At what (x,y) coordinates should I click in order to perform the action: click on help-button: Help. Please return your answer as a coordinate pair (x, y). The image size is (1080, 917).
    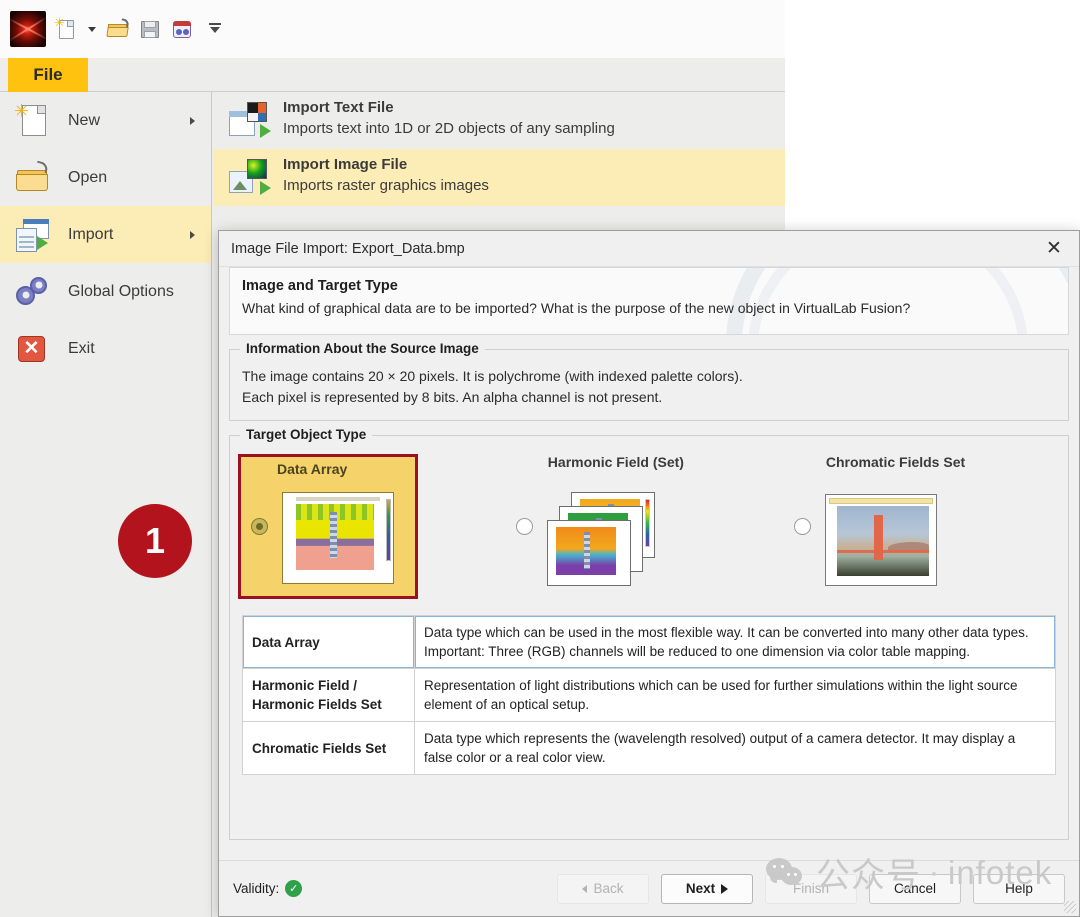
    Looking at the image, I should click on (1019, 888).